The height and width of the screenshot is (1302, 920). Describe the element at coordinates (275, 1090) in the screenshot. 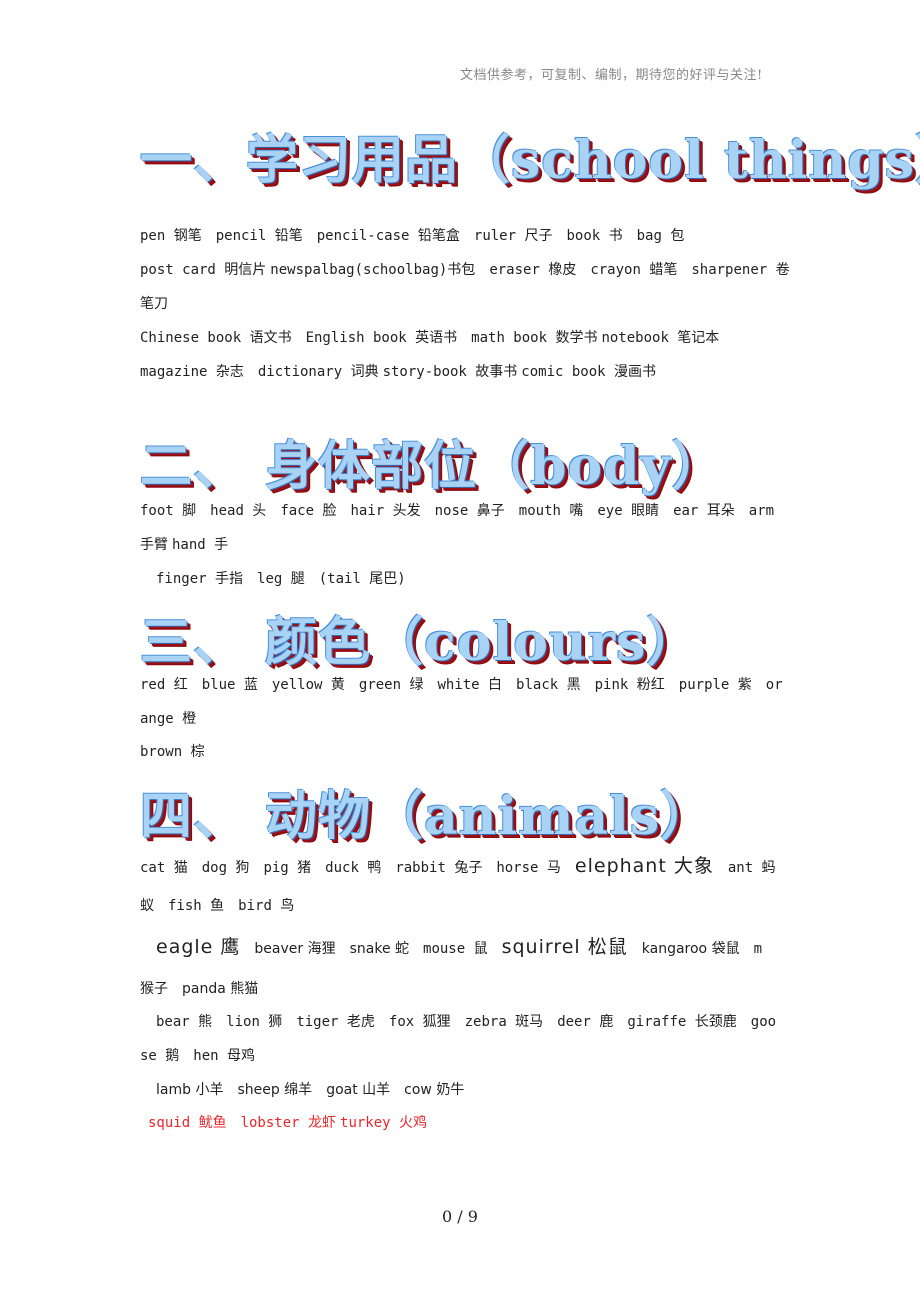

I see `vocab-item: sheep 绵羊` at that location.